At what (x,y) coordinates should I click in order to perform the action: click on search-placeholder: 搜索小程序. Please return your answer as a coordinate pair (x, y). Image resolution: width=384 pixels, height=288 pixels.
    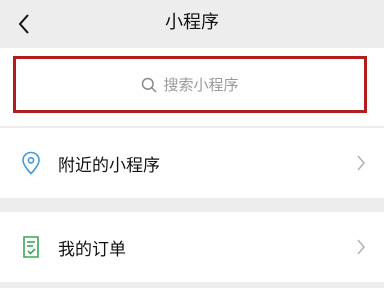
    Looking at the image, I should click on (201, 85).